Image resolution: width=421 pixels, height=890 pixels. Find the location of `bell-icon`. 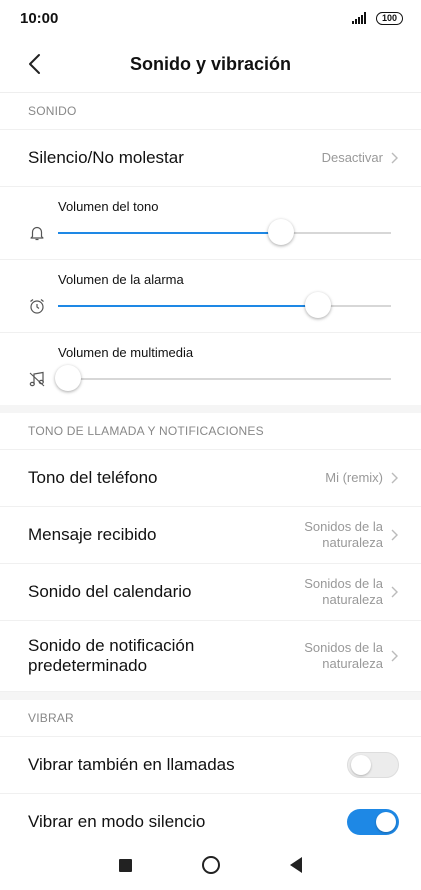

bell-icon is located at coordinates (37, 233).